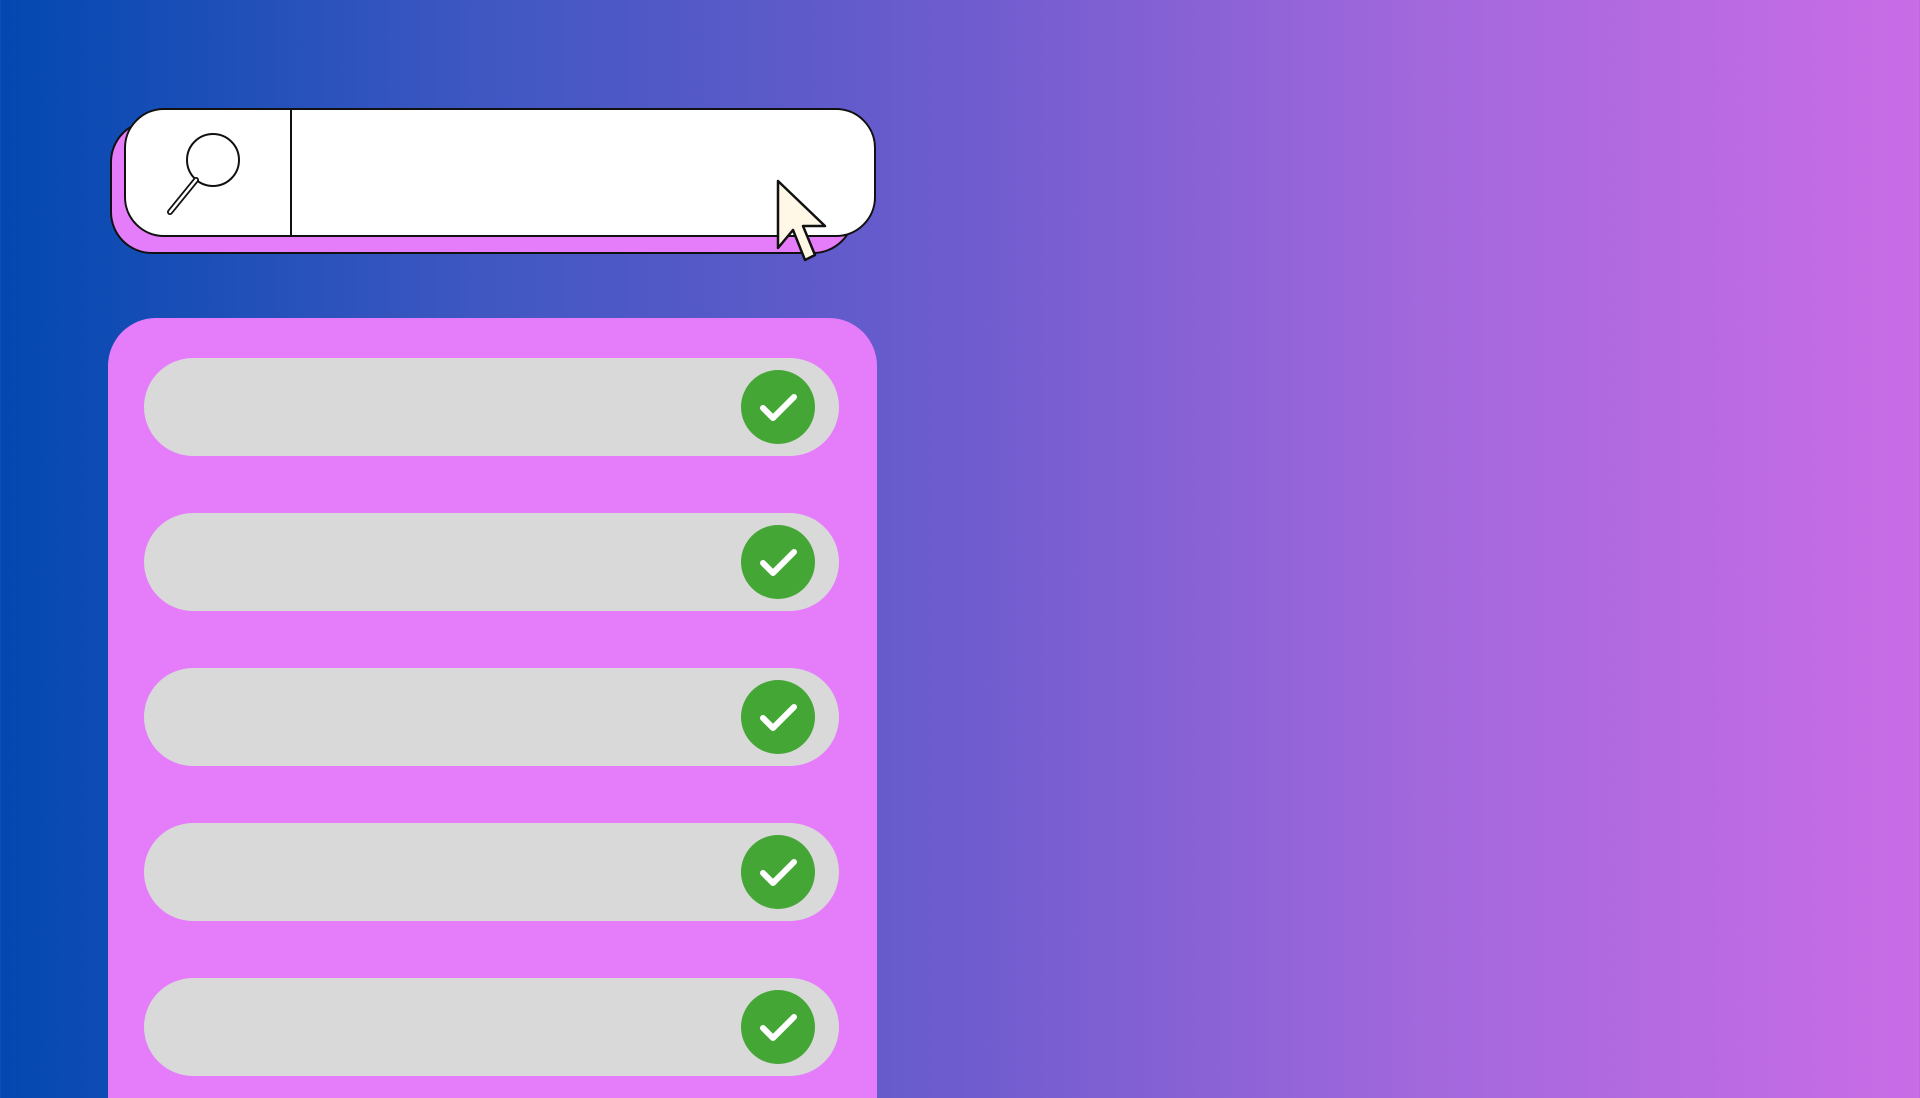 The height and width of the screenshot is (1098, 1920). Describe the element at coordinates (500, 172) in the screenshot. I see `search-bar` at that location.